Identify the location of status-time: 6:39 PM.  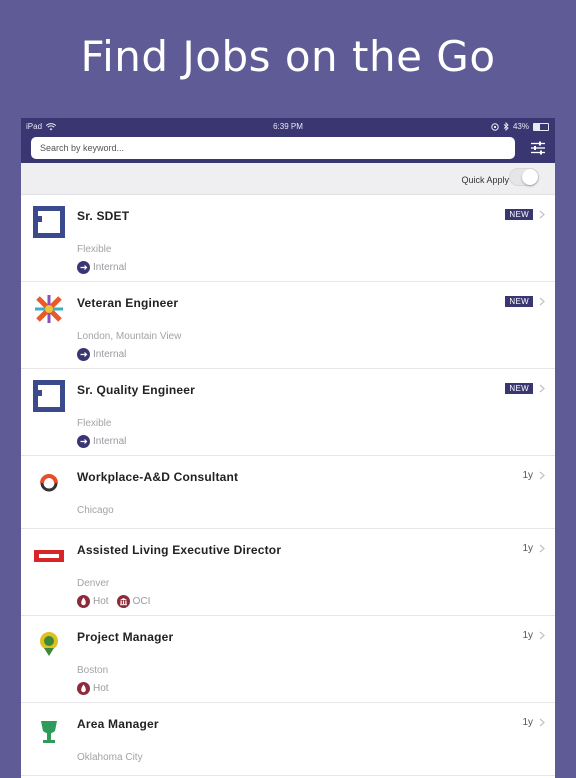
(288, 126).